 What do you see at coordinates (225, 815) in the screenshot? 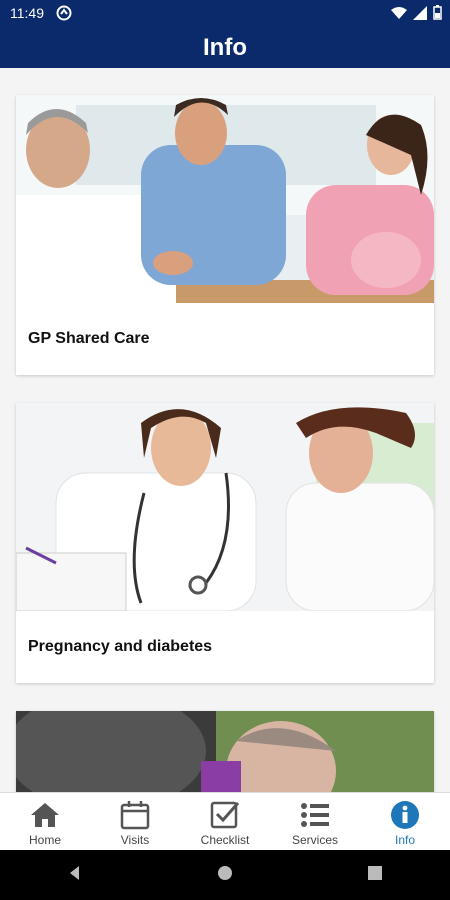
I see `checklist-icon` at bounding box center [225, 815].